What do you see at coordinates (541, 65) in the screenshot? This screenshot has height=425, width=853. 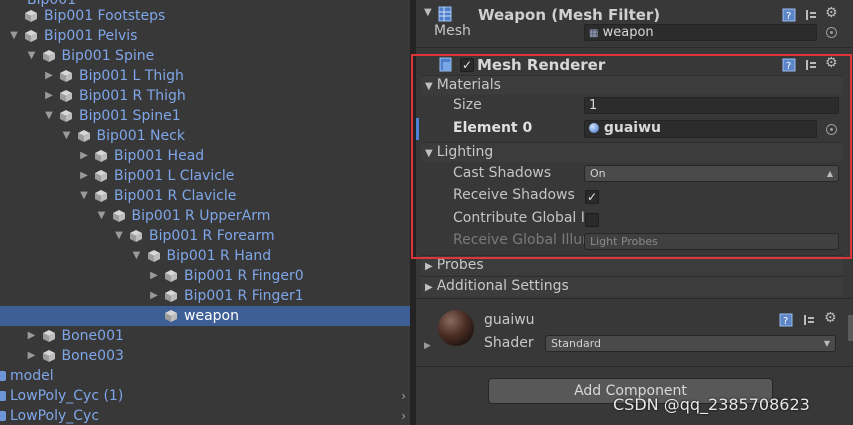 I see `mesh-renderer-title: Mesh Renderer` at bounding box center [541, 65].